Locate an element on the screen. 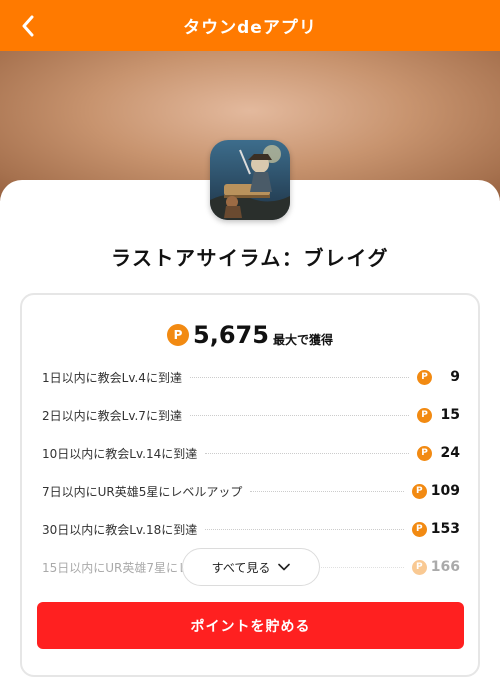 The height and width of the screenshot is (700, 500). chevron-left-icon is located at coordinates (28, 26).